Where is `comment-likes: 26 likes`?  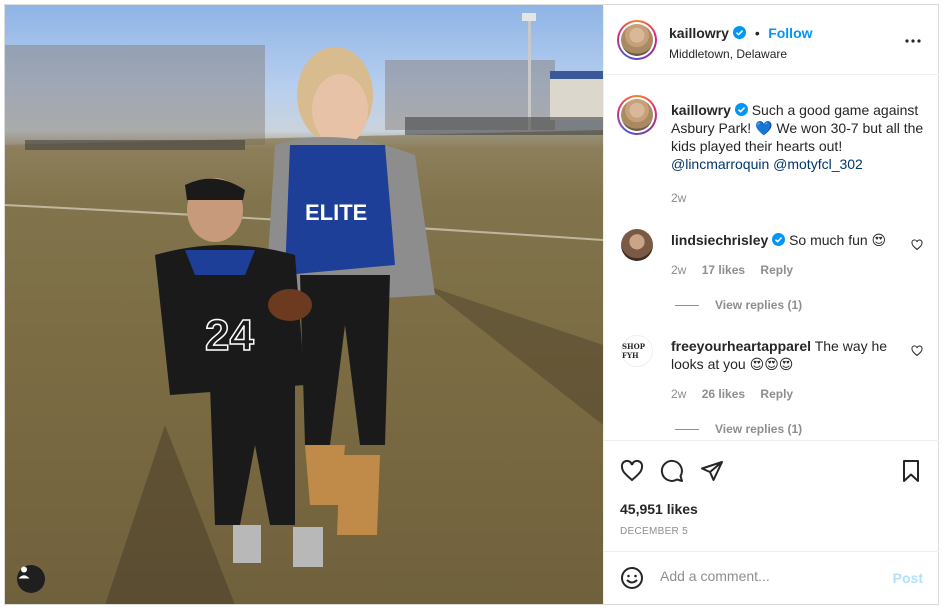 comment-likes: 26 likes is located at coordinates (723, 394).